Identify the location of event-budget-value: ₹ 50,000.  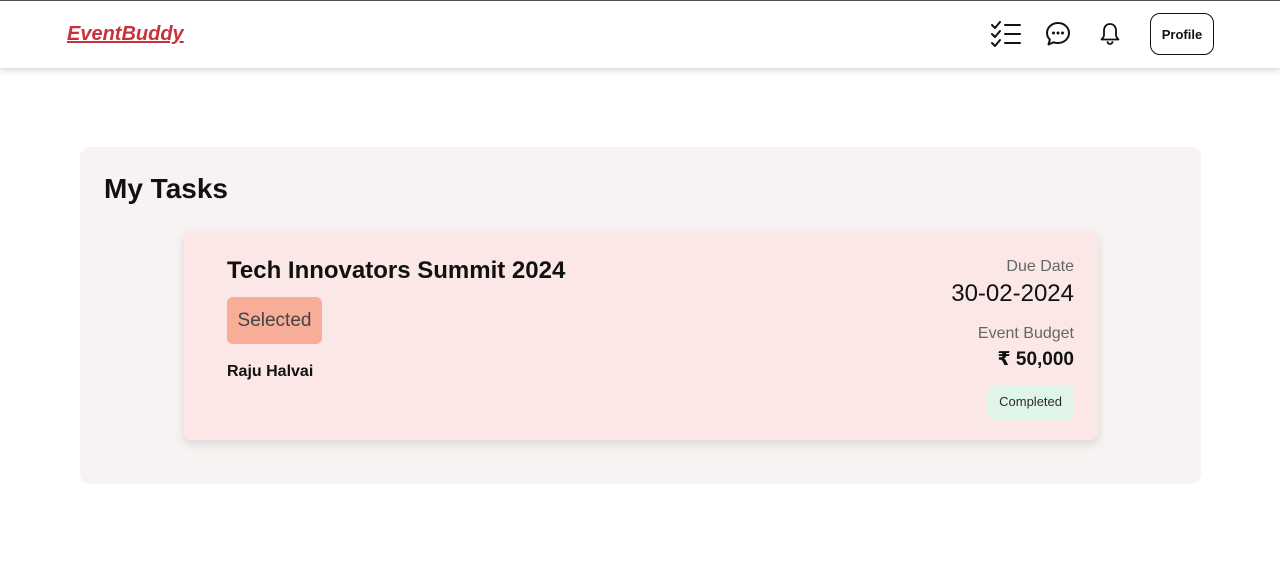
(1035, 359).